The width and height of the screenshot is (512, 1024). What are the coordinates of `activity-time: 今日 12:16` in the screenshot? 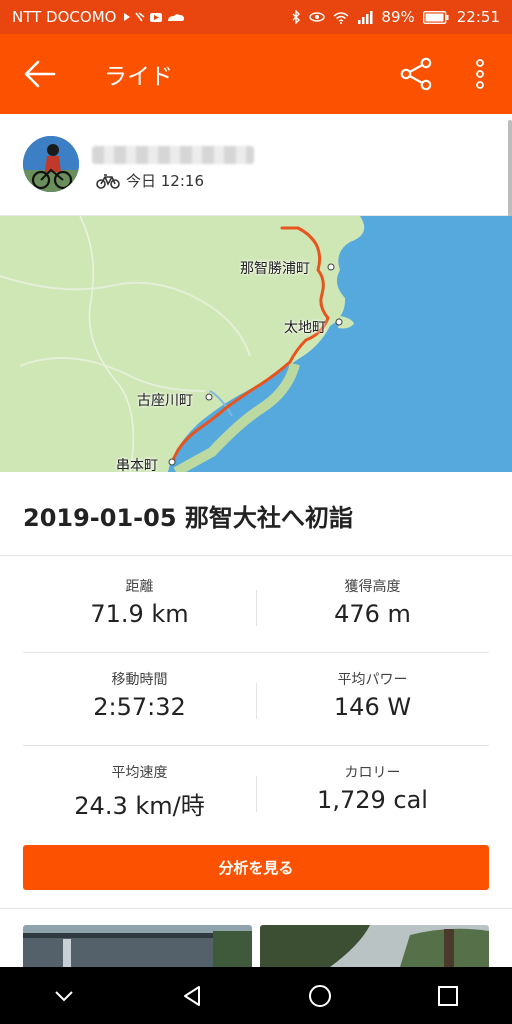 It's located at (165, 181).